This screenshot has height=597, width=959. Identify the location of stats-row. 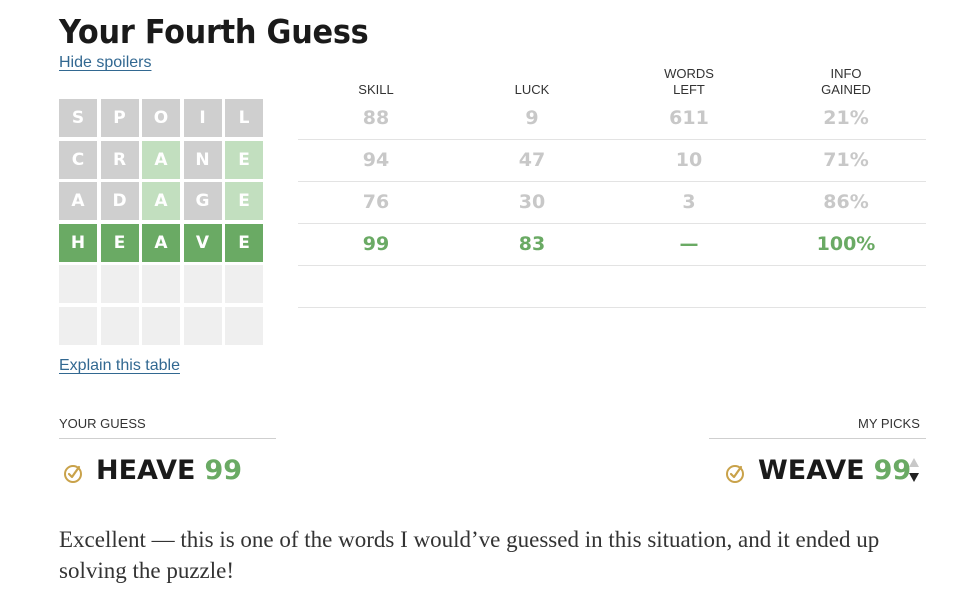
(612, 287).